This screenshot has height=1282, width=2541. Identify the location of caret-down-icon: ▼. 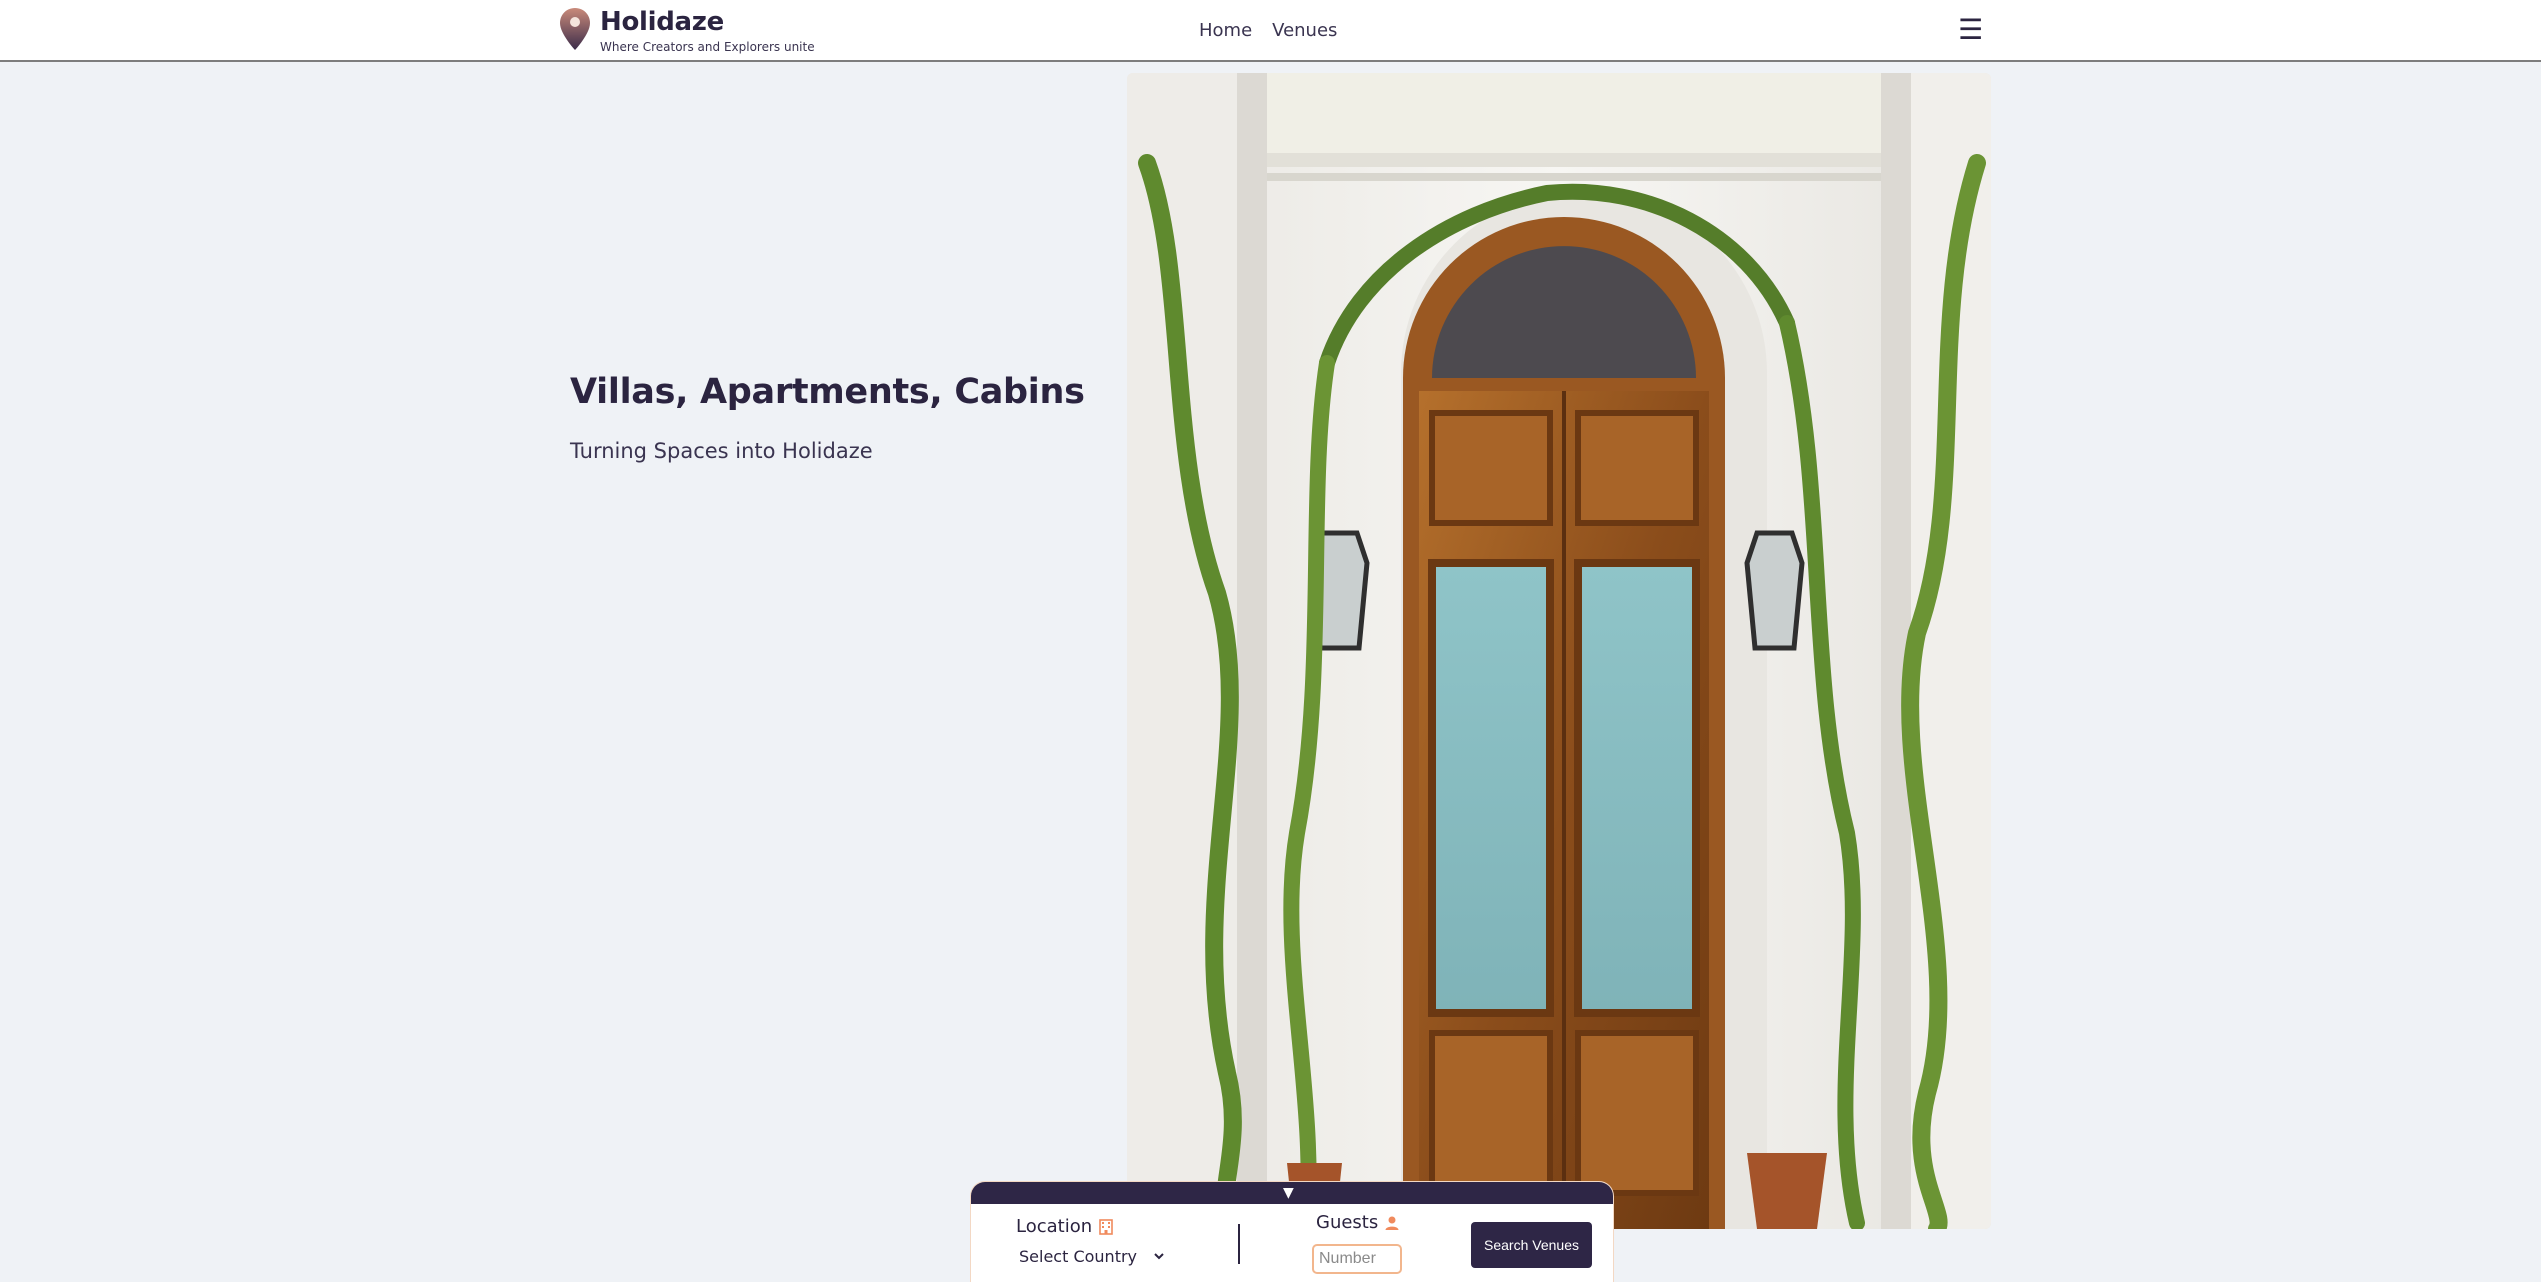
(1288, 1193).